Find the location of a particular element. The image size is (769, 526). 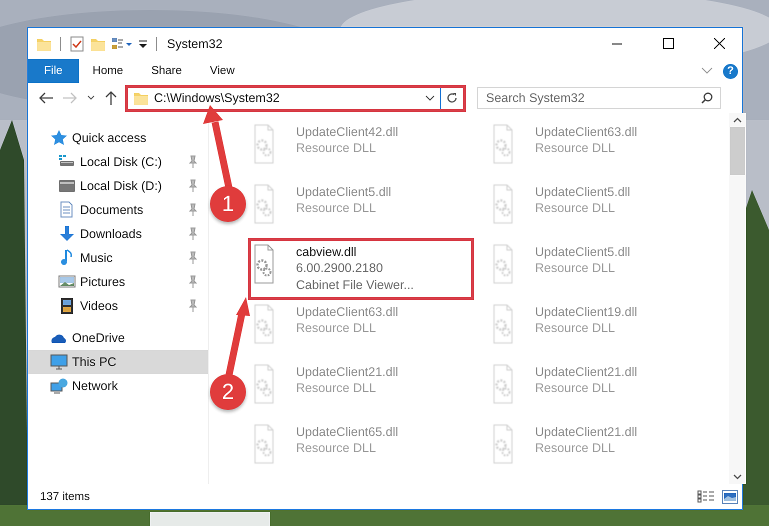

file-name: UpdateClient42.dll is located at coordinates (347, 132).